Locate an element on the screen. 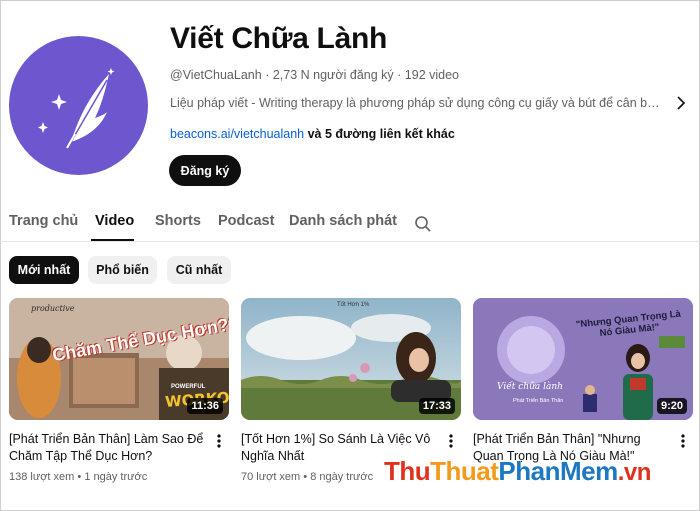 The image size is (700, 511). tab-playlists: Danh sách phát is located at coordinates (343, 221).